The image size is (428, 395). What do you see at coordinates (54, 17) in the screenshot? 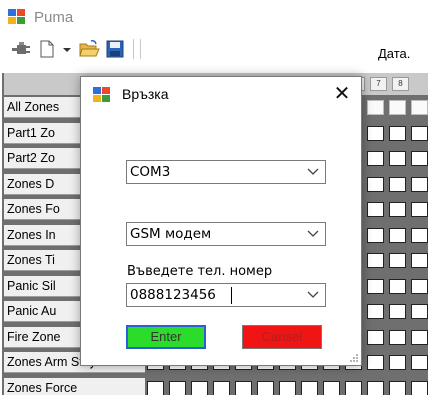
I see `app-title: Puma` at bounding box center [54, 17].